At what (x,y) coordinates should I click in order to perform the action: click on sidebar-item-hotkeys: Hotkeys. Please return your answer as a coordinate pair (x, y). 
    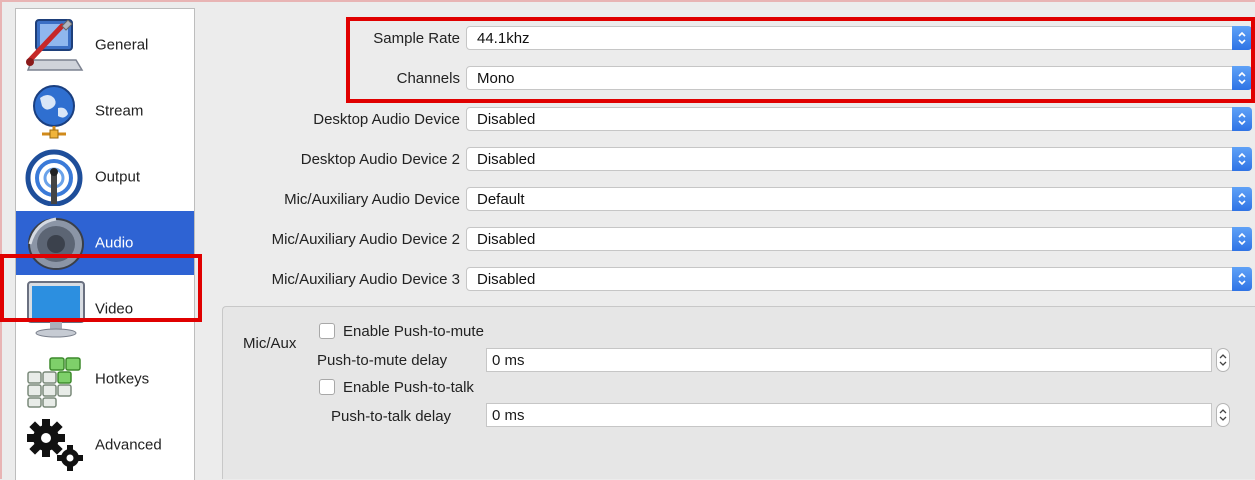
    Looking at the image, I should click on (105, 379).